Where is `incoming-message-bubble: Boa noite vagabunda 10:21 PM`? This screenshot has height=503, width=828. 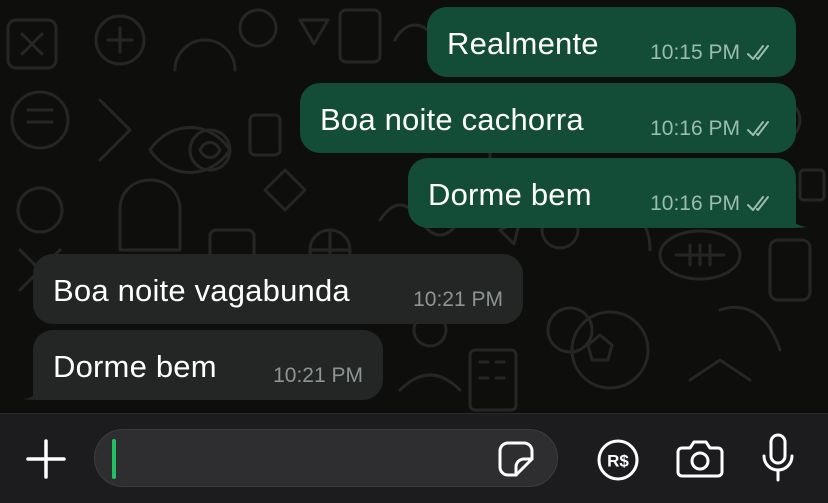 incoming-message-bubble: Boa noite vagabunda 10:21 PM is located at coordinates (278, 289).